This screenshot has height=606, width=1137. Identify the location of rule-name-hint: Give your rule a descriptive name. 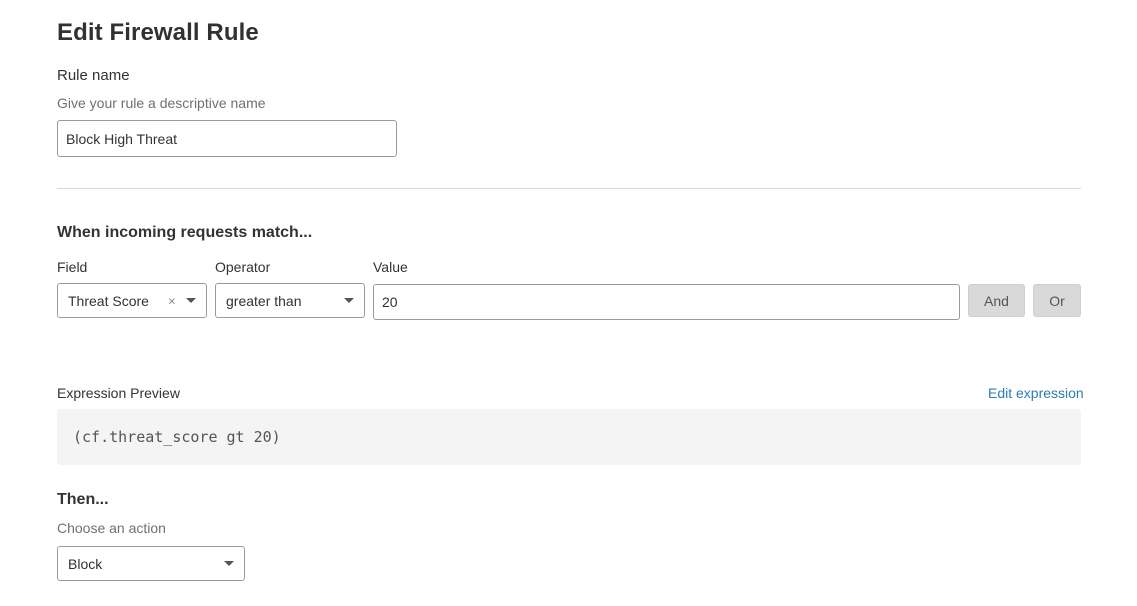
(161, 103).